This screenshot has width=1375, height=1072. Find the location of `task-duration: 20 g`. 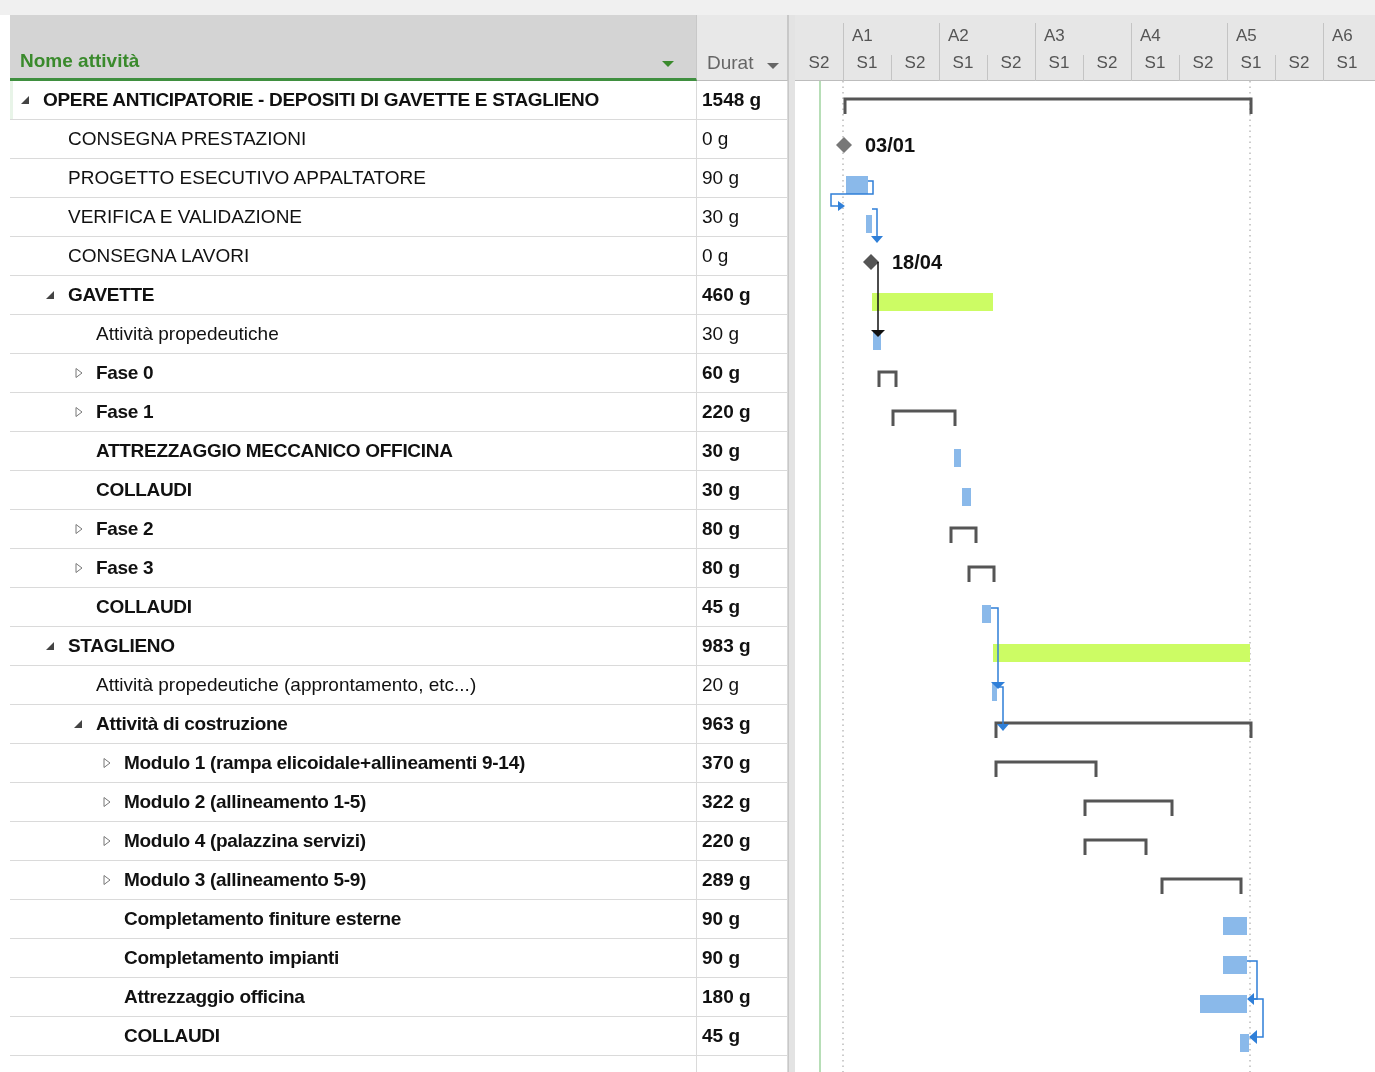

task-duration: 20 g is located at coordinates (720, 684).